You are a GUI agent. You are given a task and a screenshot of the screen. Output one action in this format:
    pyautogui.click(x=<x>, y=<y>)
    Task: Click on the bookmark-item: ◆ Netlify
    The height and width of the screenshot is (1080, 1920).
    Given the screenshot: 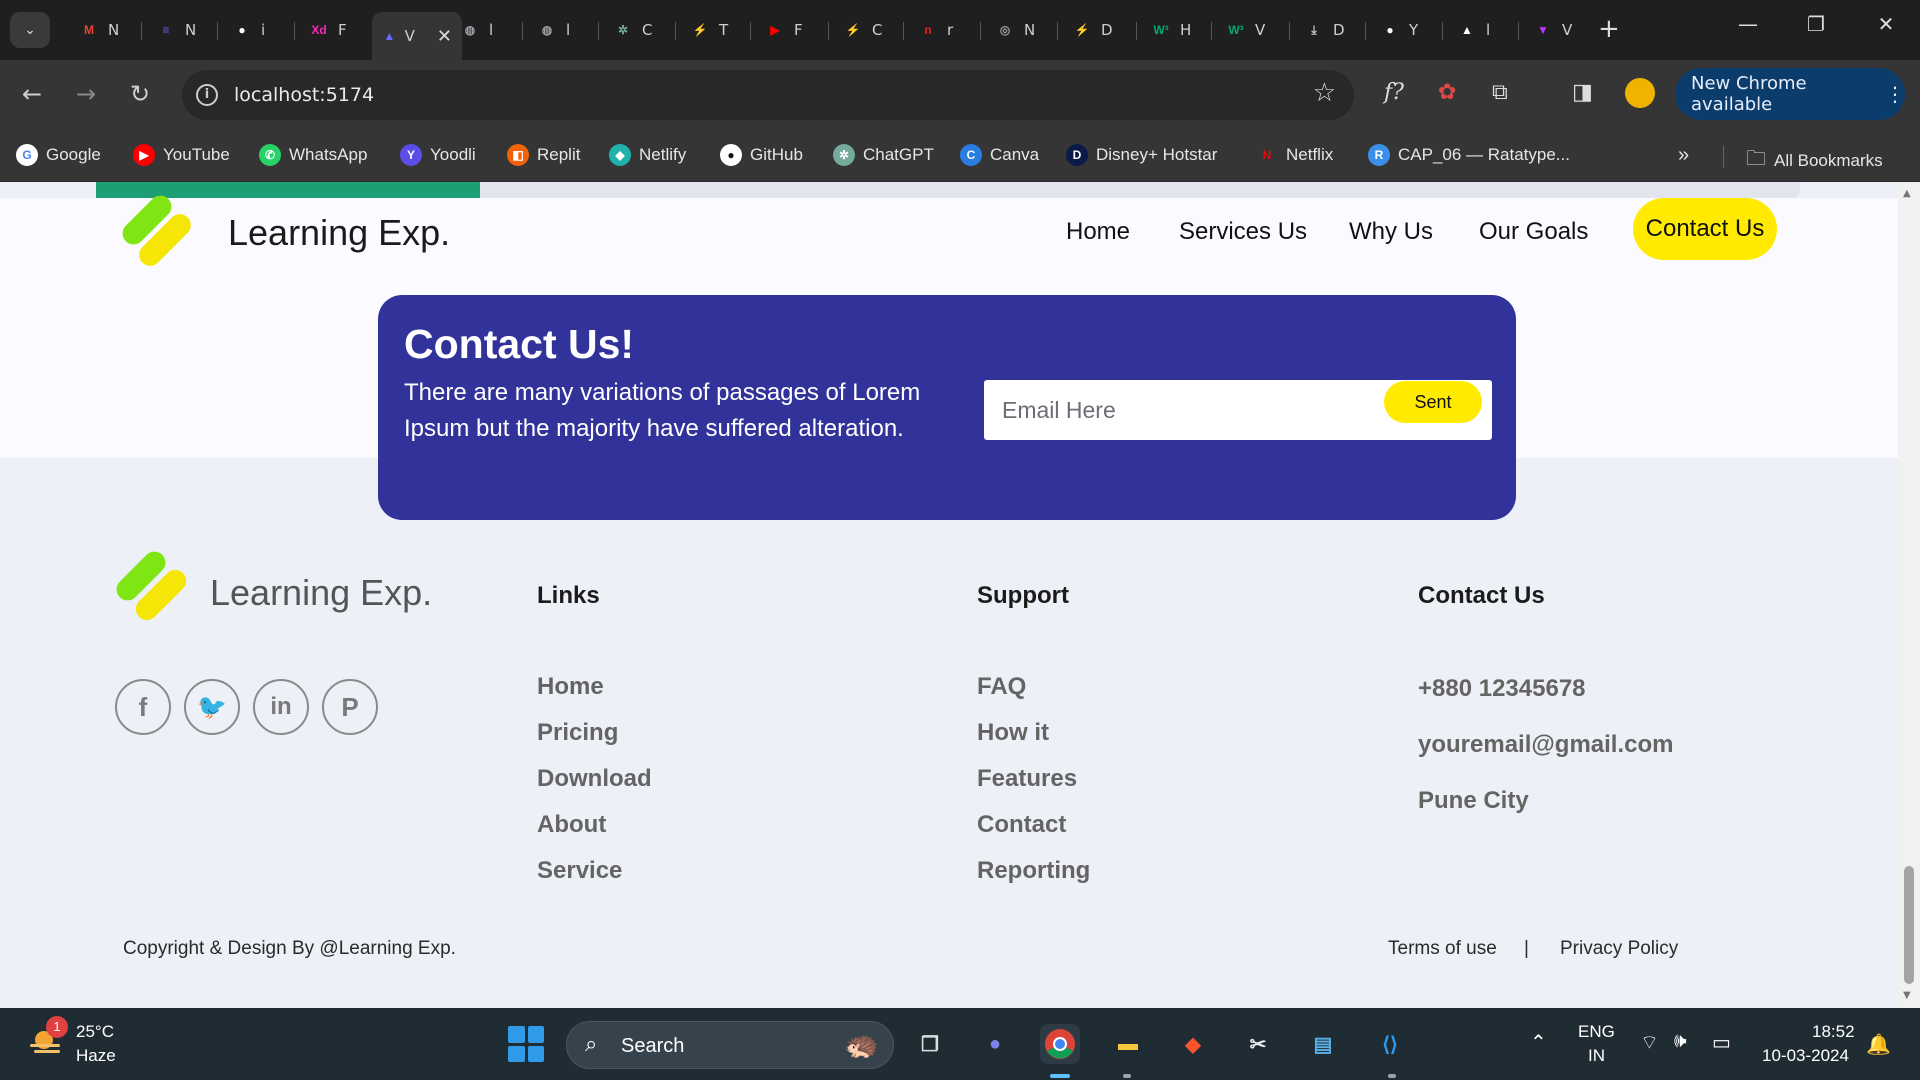 What is the action you would take?
    pyautogui.click(x=647, y=155)
    